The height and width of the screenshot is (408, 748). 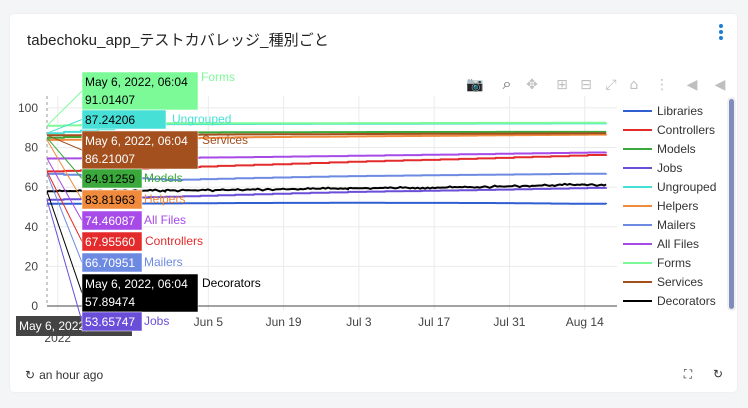 What do you see at coordinates (474, 85) in the screenshot?
I see `camera-icon: 📷` at bounding box center [474, 85].